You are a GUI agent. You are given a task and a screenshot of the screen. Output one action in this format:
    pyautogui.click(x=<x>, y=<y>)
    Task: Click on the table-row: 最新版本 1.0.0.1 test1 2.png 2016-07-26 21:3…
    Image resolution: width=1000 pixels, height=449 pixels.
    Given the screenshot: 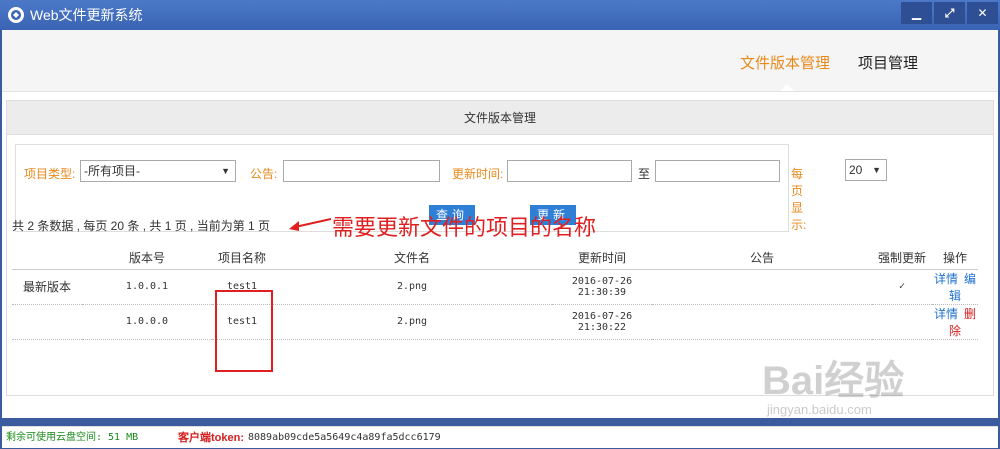 What is the action you would take?
    pyautogui.click(x=495, y=287)
    